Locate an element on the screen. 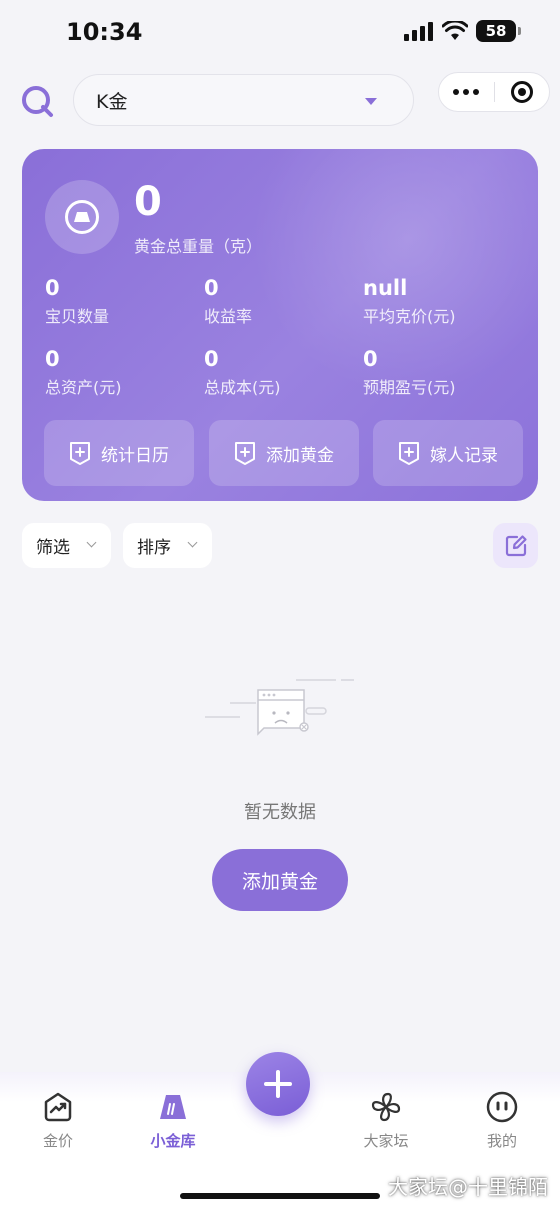  stat-label: 平均克价(元) is located at coordinates (409, 316).